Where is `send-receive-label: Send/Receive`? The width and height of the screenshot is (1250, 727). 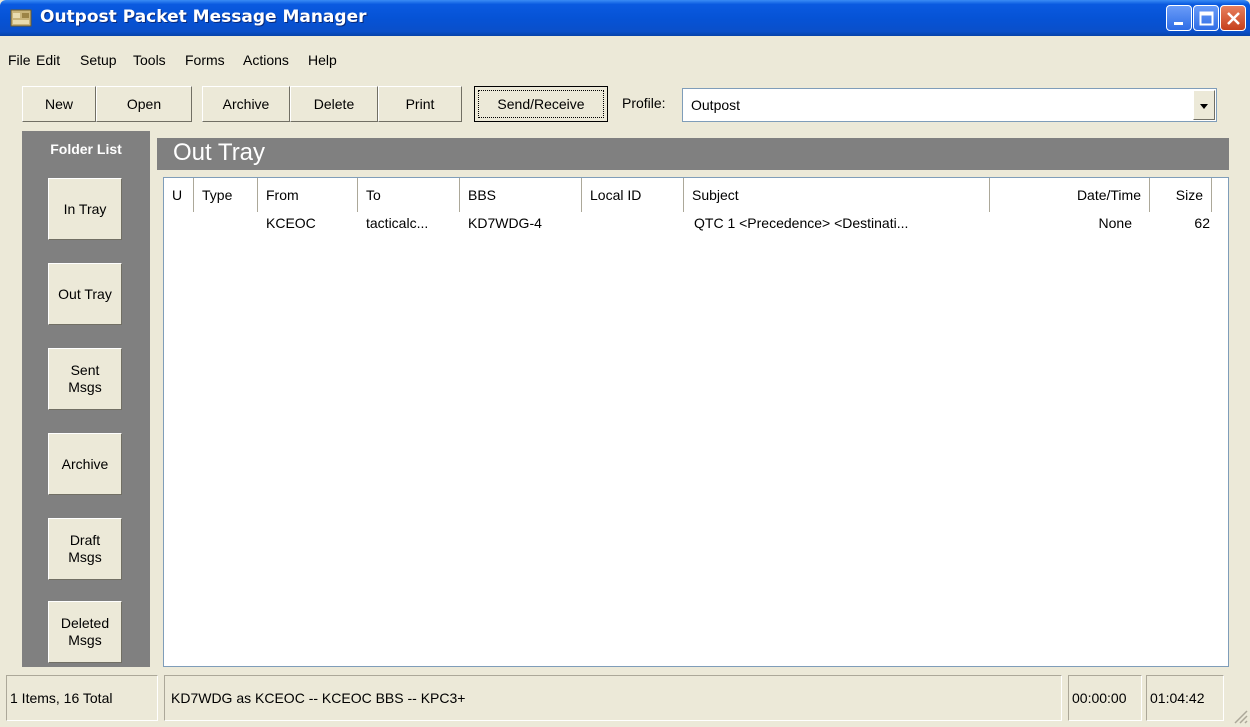
send-receive-label: Send/Receive is located at coordinates (541, 104).